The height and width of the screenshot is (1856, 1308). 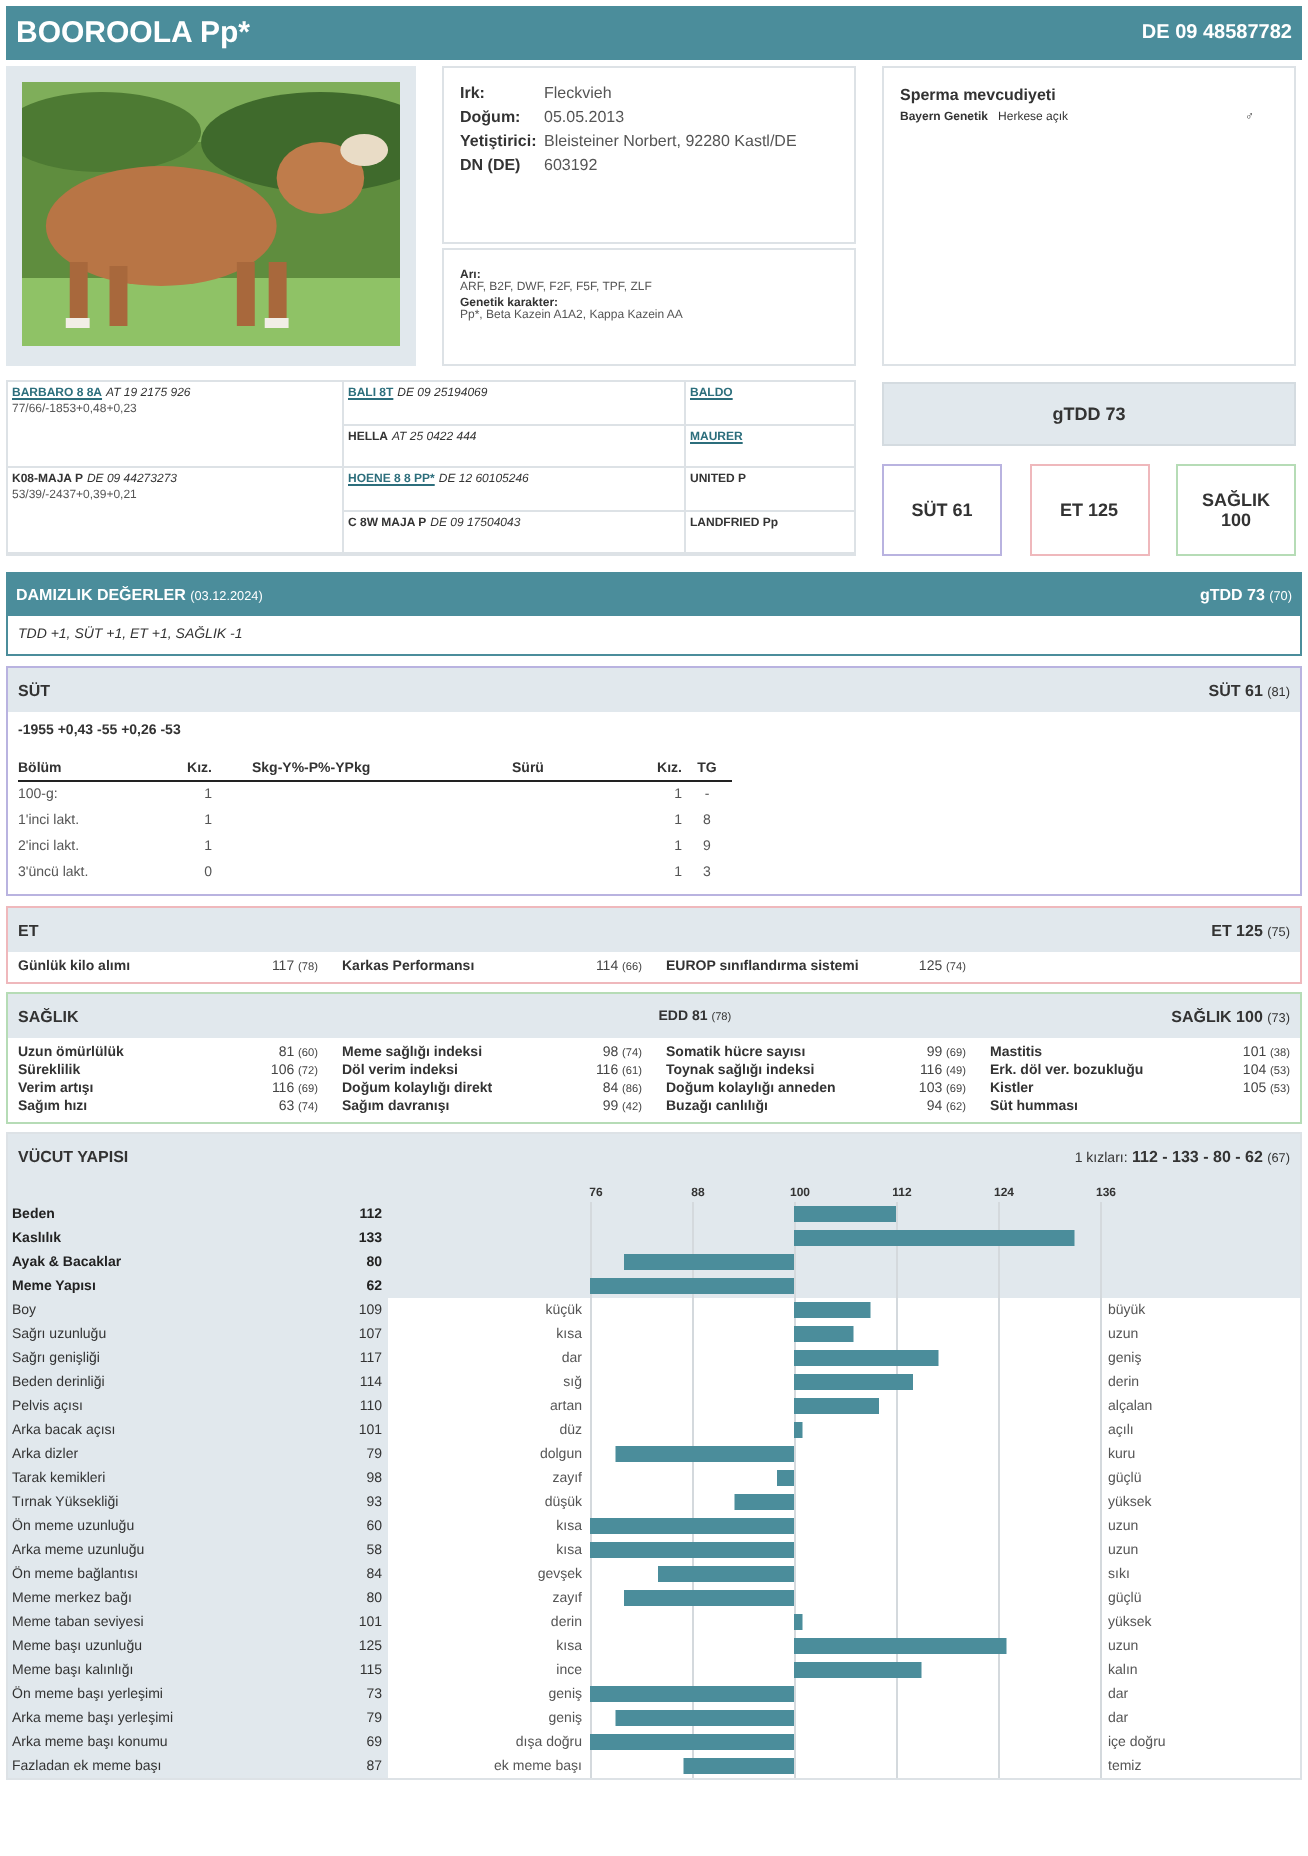 What do you see at coordinates (942, 510) in the screenshot?
I see `index-score: SÜT 61` at bounding box center [942, 510].